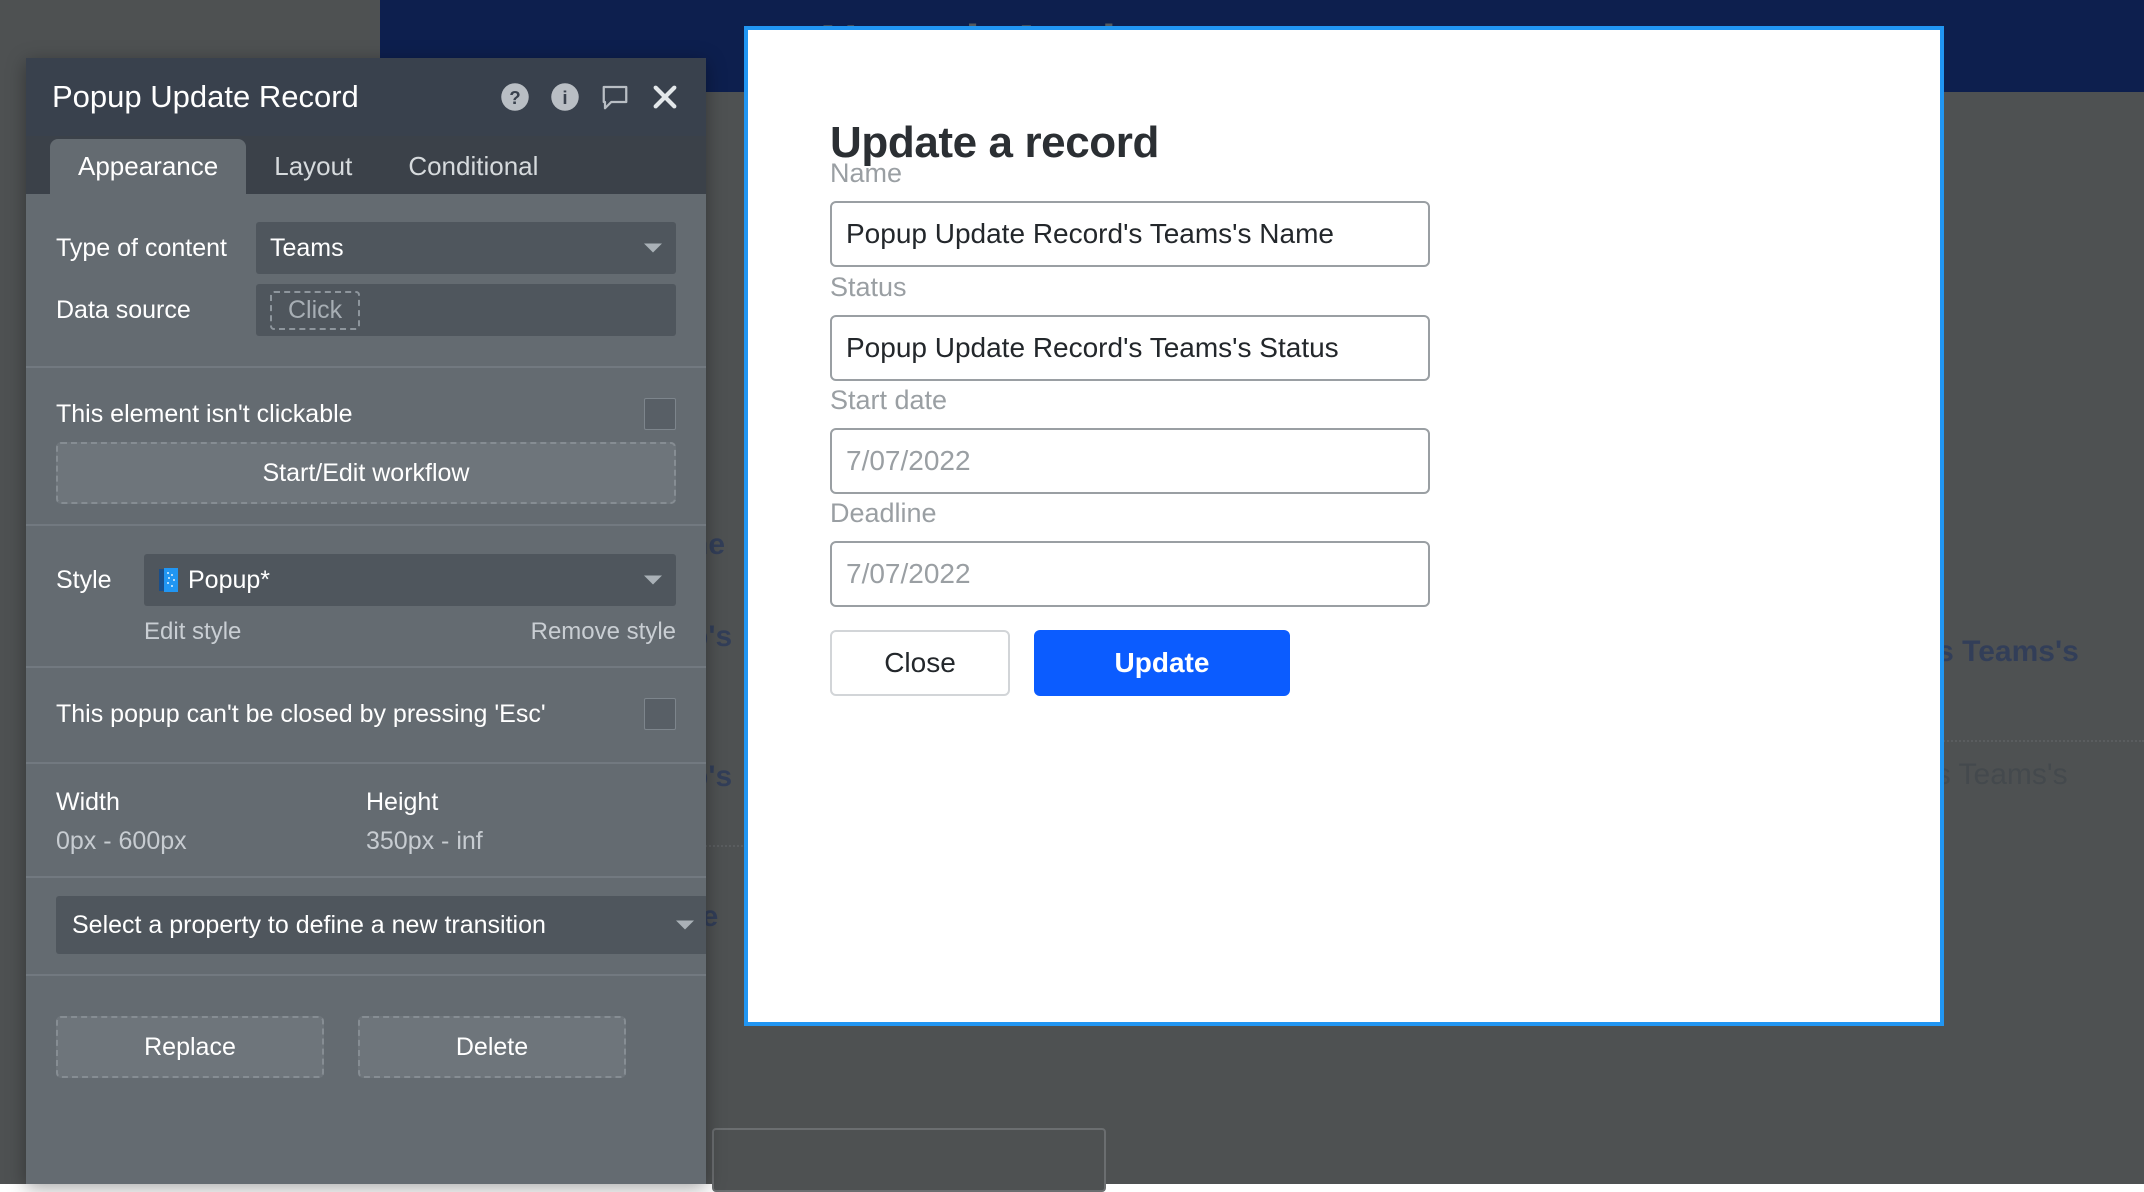 The height and width of the screenshot is (1192, 2144). What do you see at coordinates (889, 400) in the screenshot?
I see `field-label: Start date` at bounding box center [889, 400].